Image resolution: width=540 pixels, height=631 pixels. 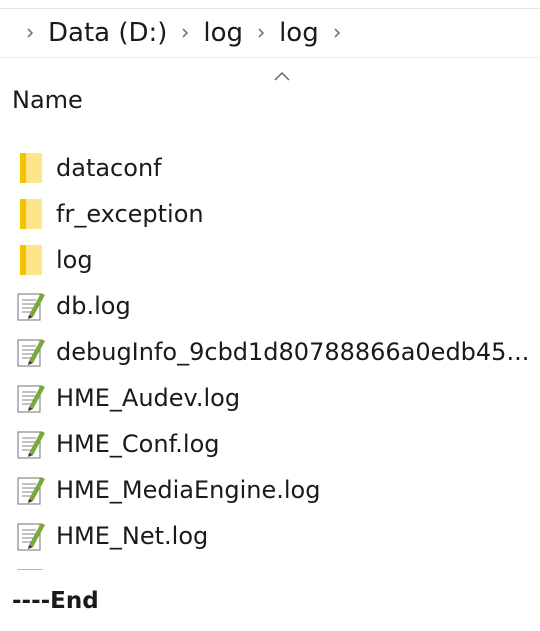 What do you see at coordinates (188, 490) in the screenshot?
I see `file-name-label: HME_MediaEngine.log` at bounding box center [188, 490].